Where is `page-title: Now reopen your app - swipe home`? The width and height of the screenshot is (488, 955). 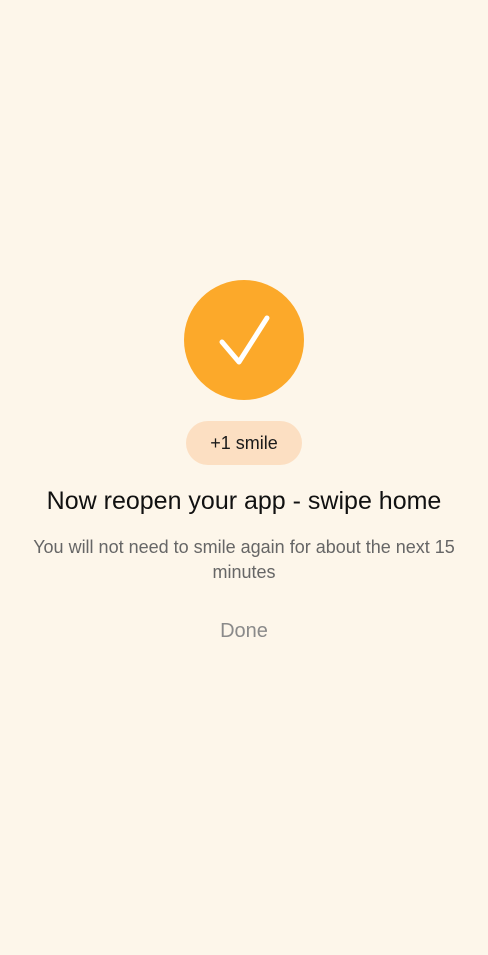 page-title: Now reopen your app - swipe home is located at coordinates (244, 501).